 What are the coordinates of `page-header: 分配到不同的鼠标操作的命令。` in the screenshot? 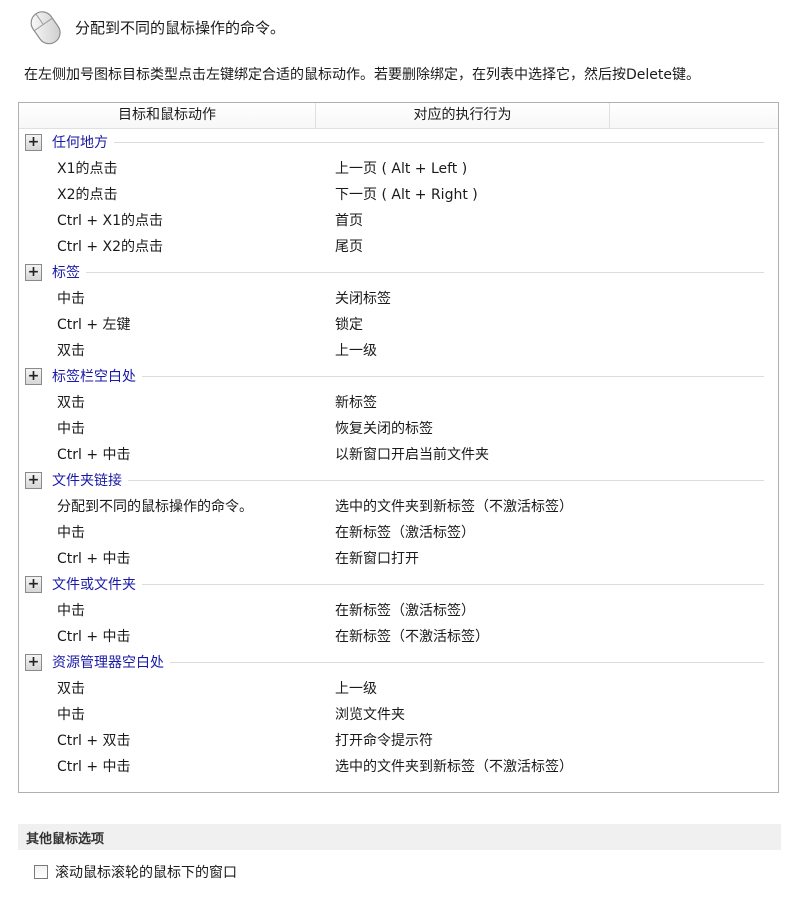 It's located at (156, 27).